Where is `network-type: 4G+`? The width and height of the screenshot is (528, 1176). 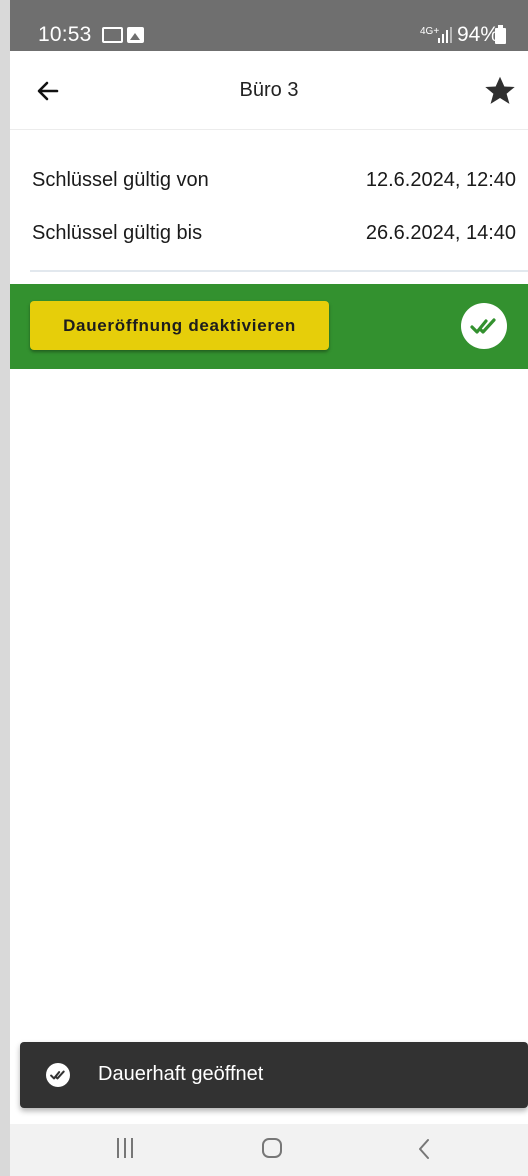 network-type: 4G+ is located at coordinates (430, 31).